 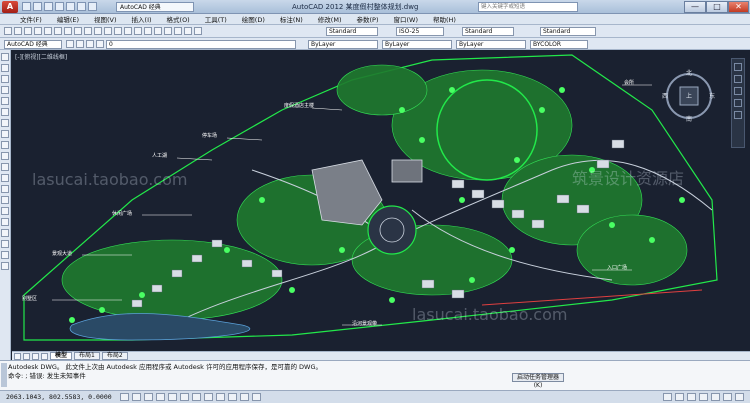 What do you see at coordinates (352, 31) in the screenshot?
I see `text-style-combo: Standard` at bounding box center [352, 31].